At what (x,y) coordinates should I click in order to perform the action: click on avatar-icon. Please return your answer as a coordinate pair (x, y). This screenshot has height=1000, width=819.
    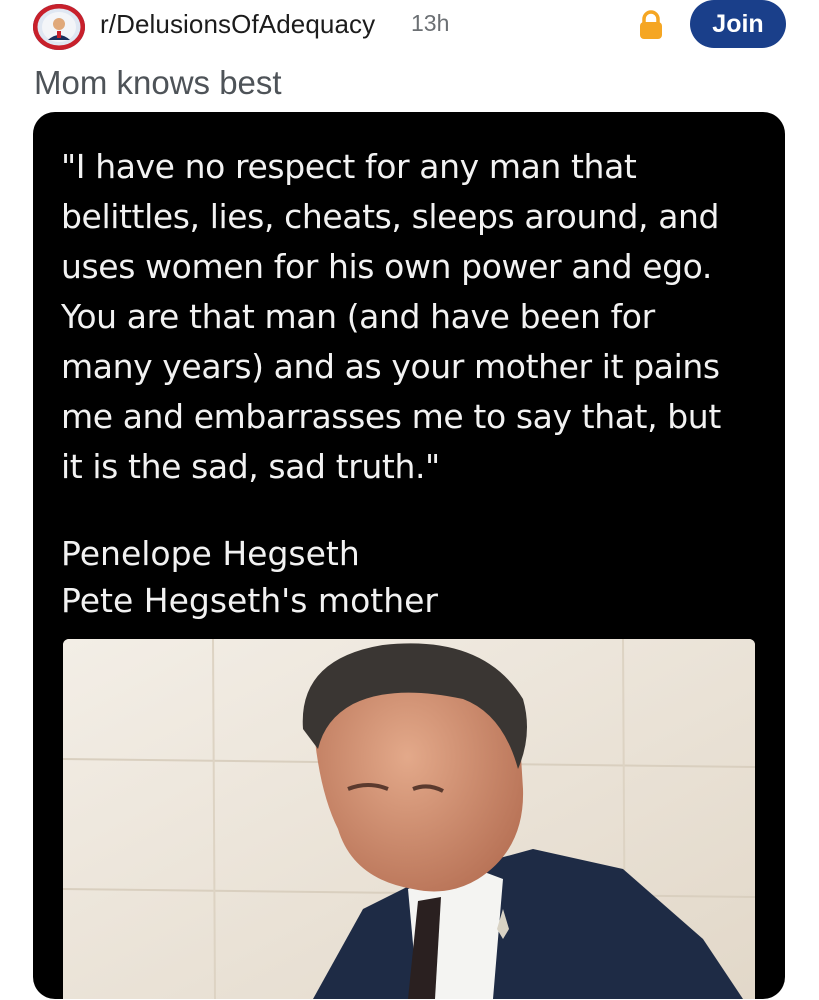
    Looking at the image, I should click on (59, 27).